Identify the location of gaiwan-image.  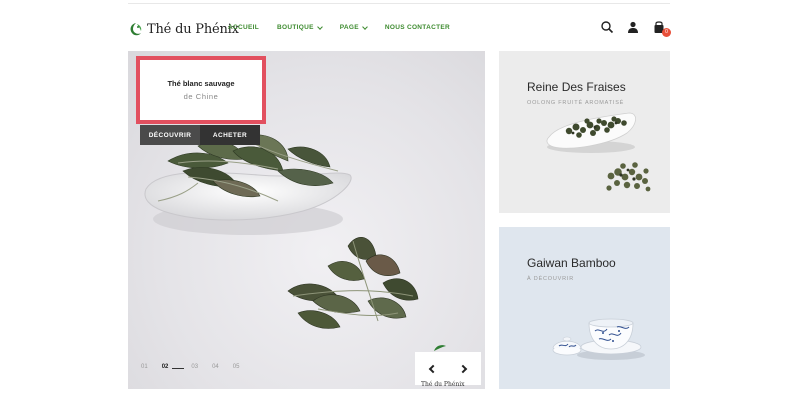
(598, 339).